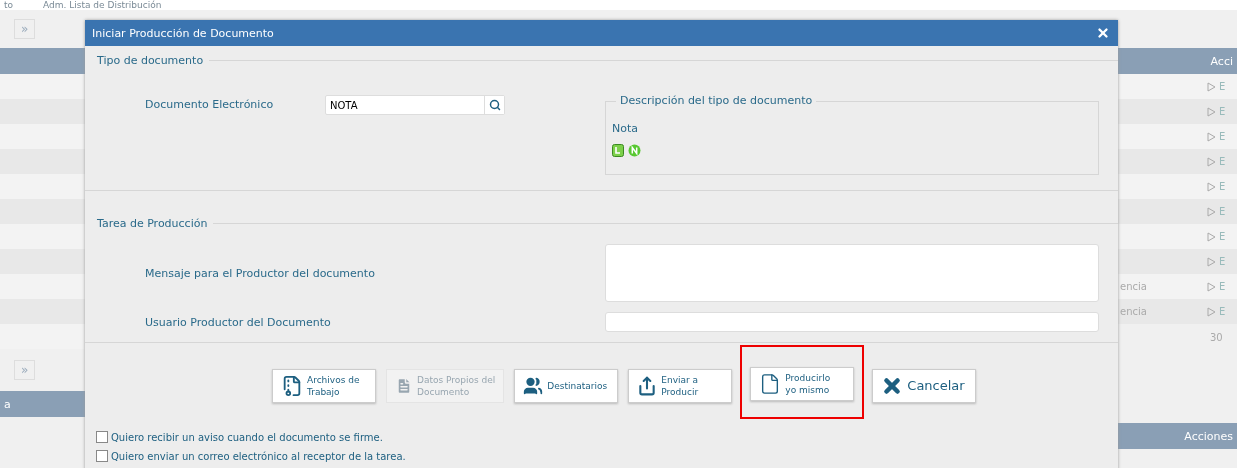 The height and width of the screenshot is (468, 1237). I want to click on panel-legend: Descripción del tipo de documento, so click(716, 100).